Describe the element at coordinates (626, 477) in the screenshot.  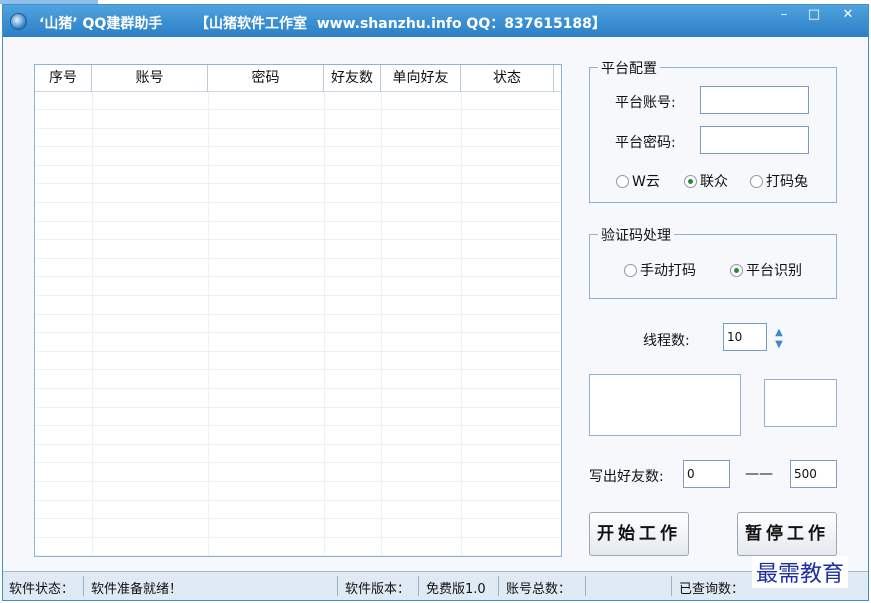
I see `friends-output-label: 写出好友数:` at that location.